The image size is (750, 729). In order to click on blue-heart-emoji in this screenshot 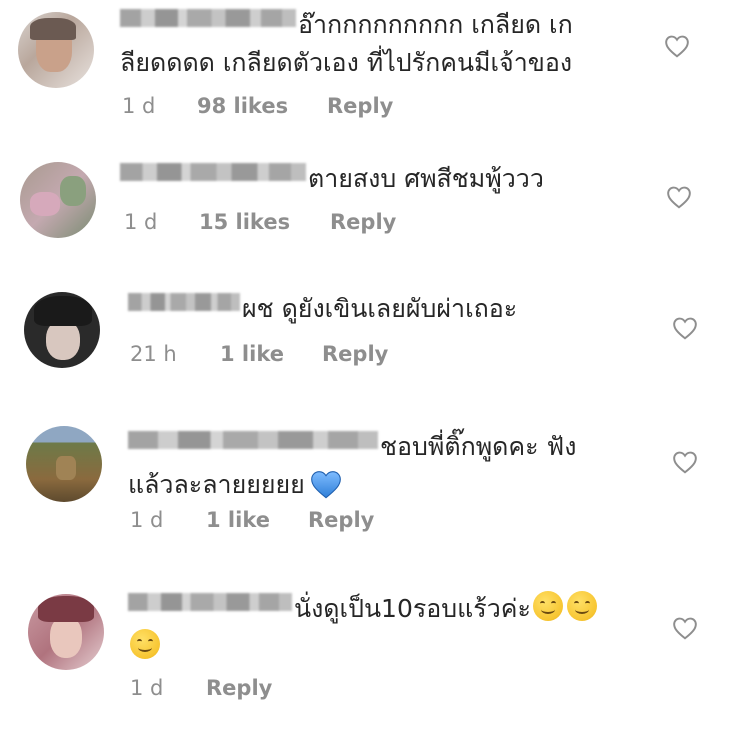, I will do `click(325, 485)`.